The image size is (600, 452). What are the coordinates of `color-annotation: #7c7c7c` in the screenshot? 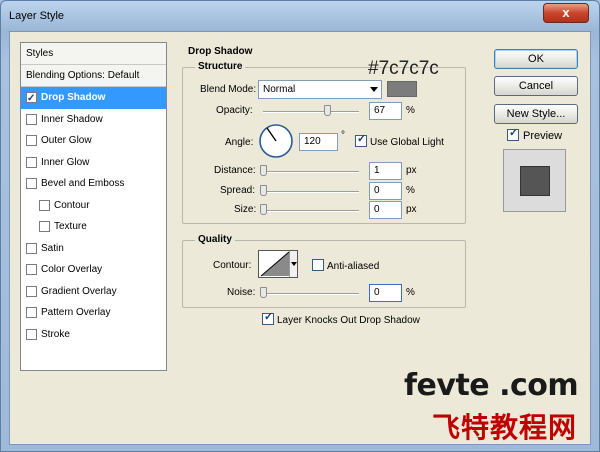 It's located at (403, 68).